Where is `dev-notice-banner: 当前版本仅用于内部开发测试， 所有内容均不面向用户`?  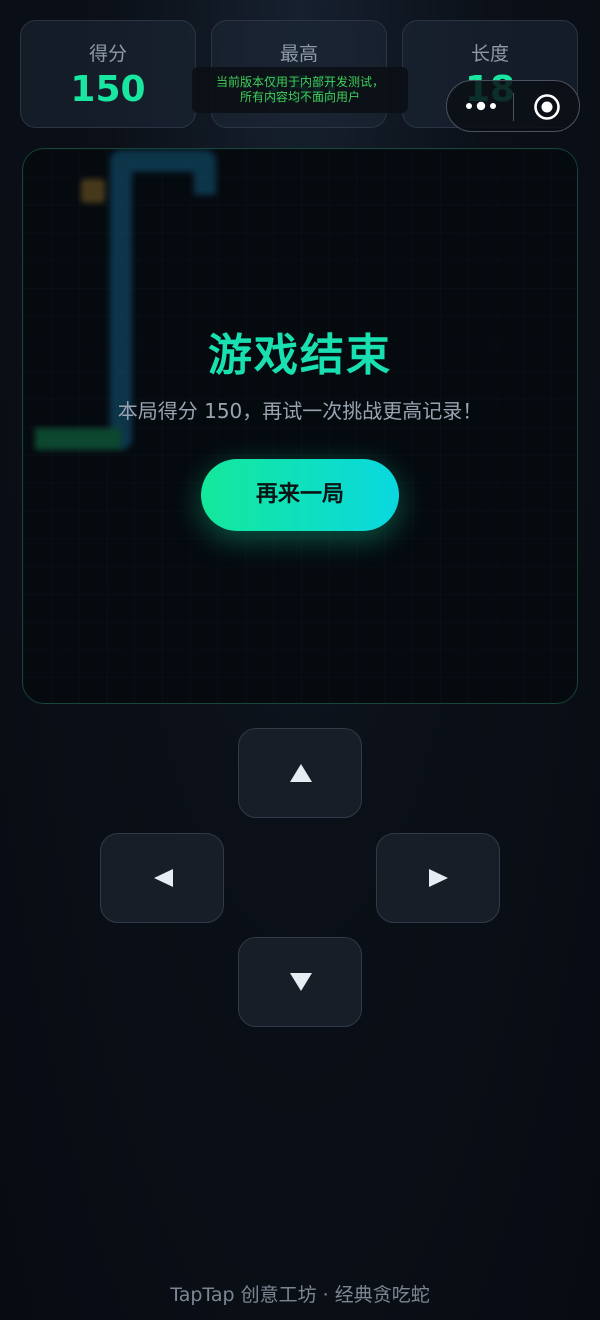 dev-notice-banner: 当前版本仅用于内部开发测试， 所有内容均不面向用户 is located at coordinates (300, 90).